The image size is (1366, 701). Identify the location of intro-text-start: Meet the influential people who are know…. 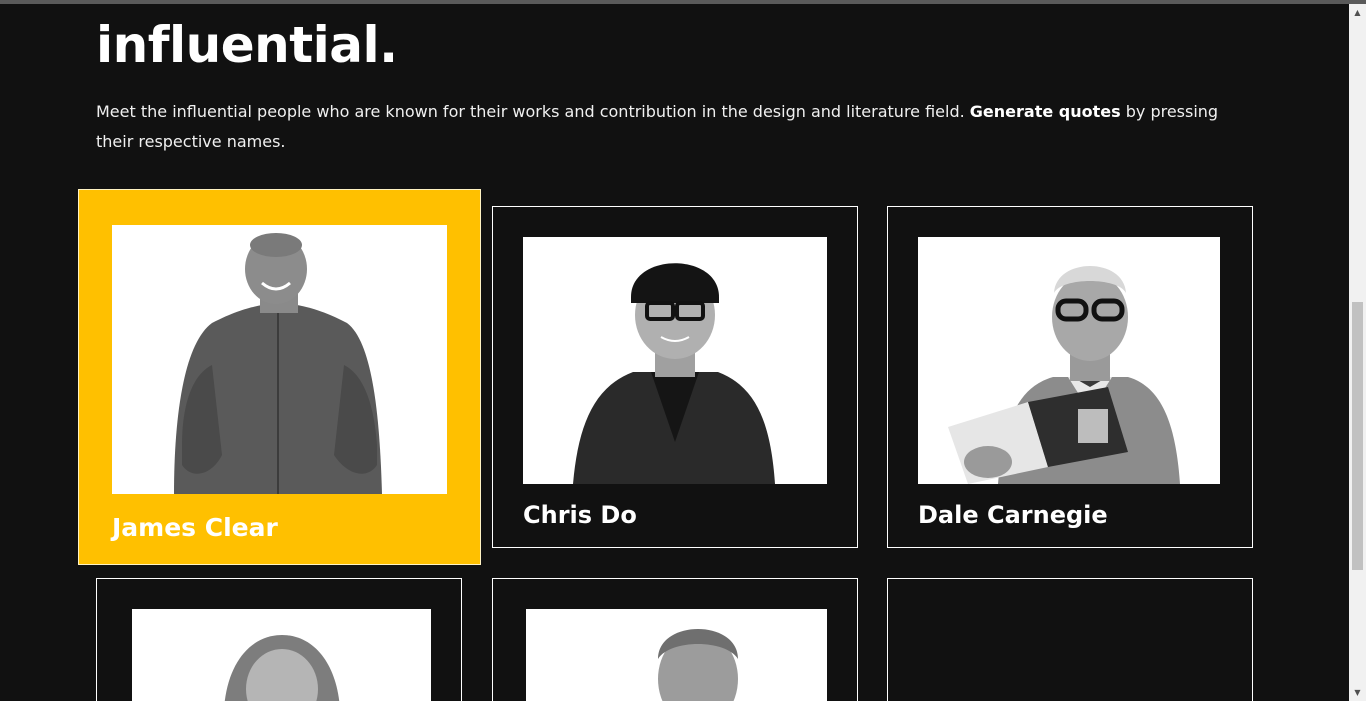
(533, 111).